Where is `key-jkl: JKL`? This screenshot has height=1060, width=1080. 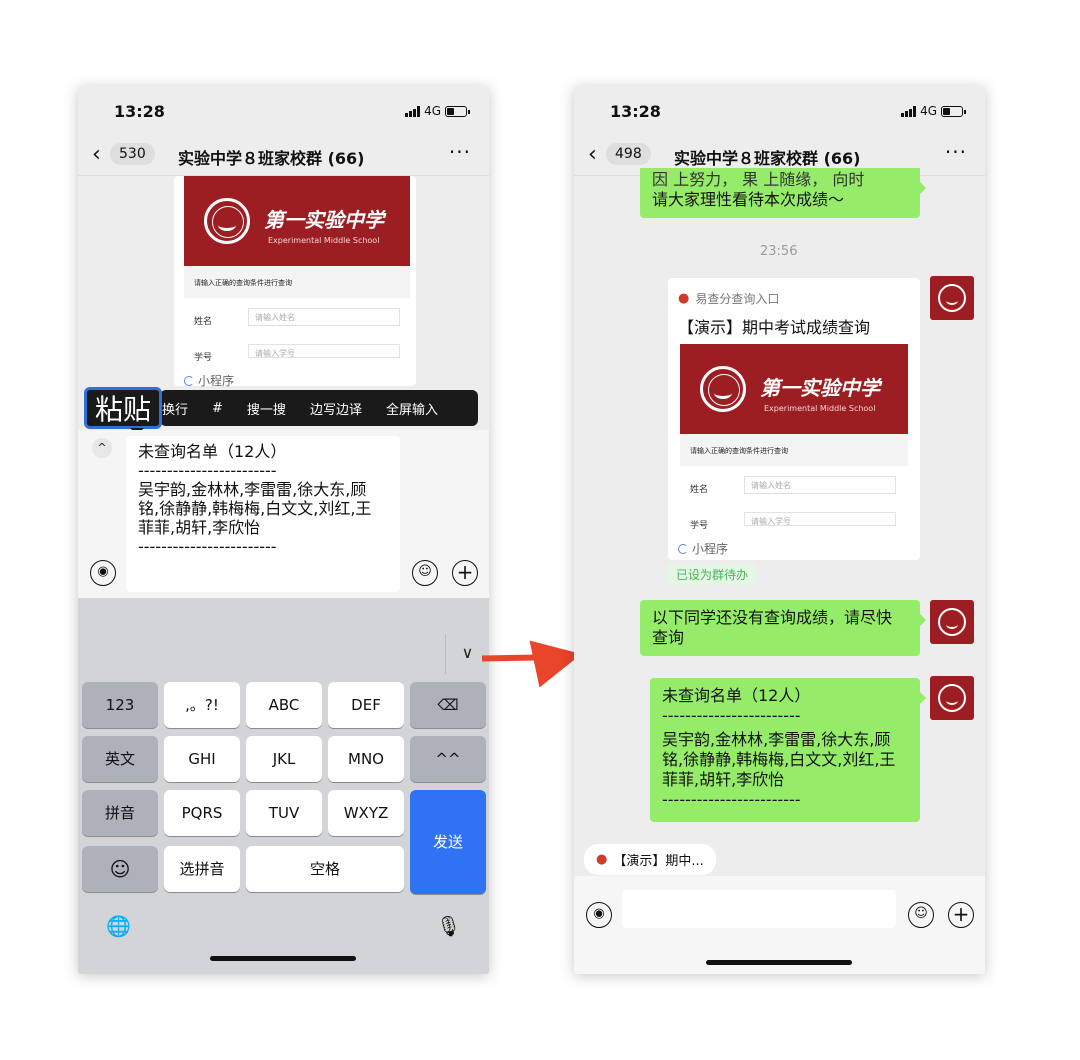 key-jkl: JKL is located at coordinates (284, 759).